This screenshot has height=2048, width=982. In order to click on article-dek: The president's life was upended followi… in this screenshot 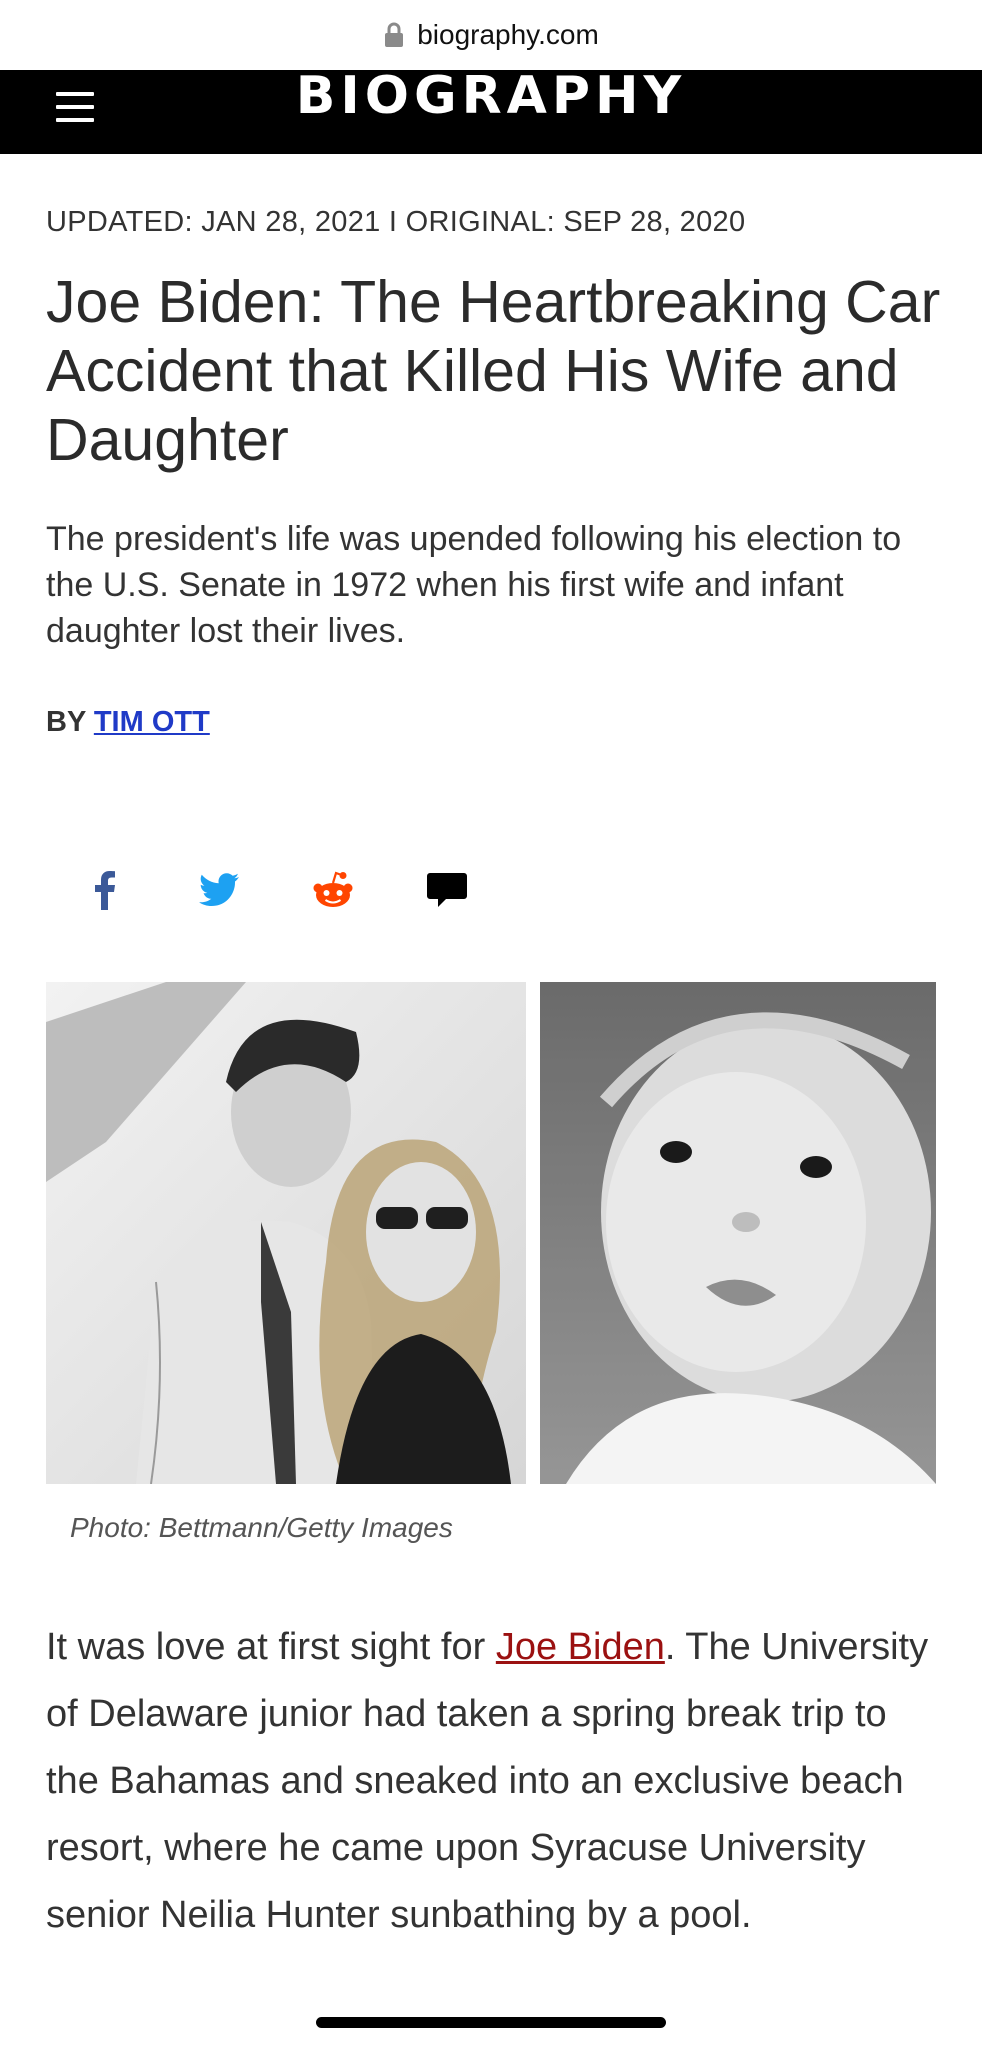, I will do `click(474, 585)`.